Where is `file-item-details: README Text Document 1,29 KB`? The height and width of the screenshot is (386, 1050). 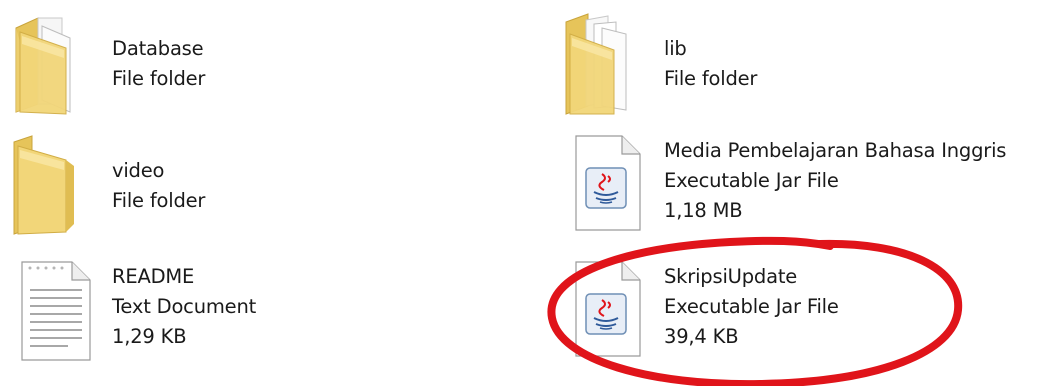 file-item-details: README Text Document 1,29 KB is located at coordinates (184, 307).